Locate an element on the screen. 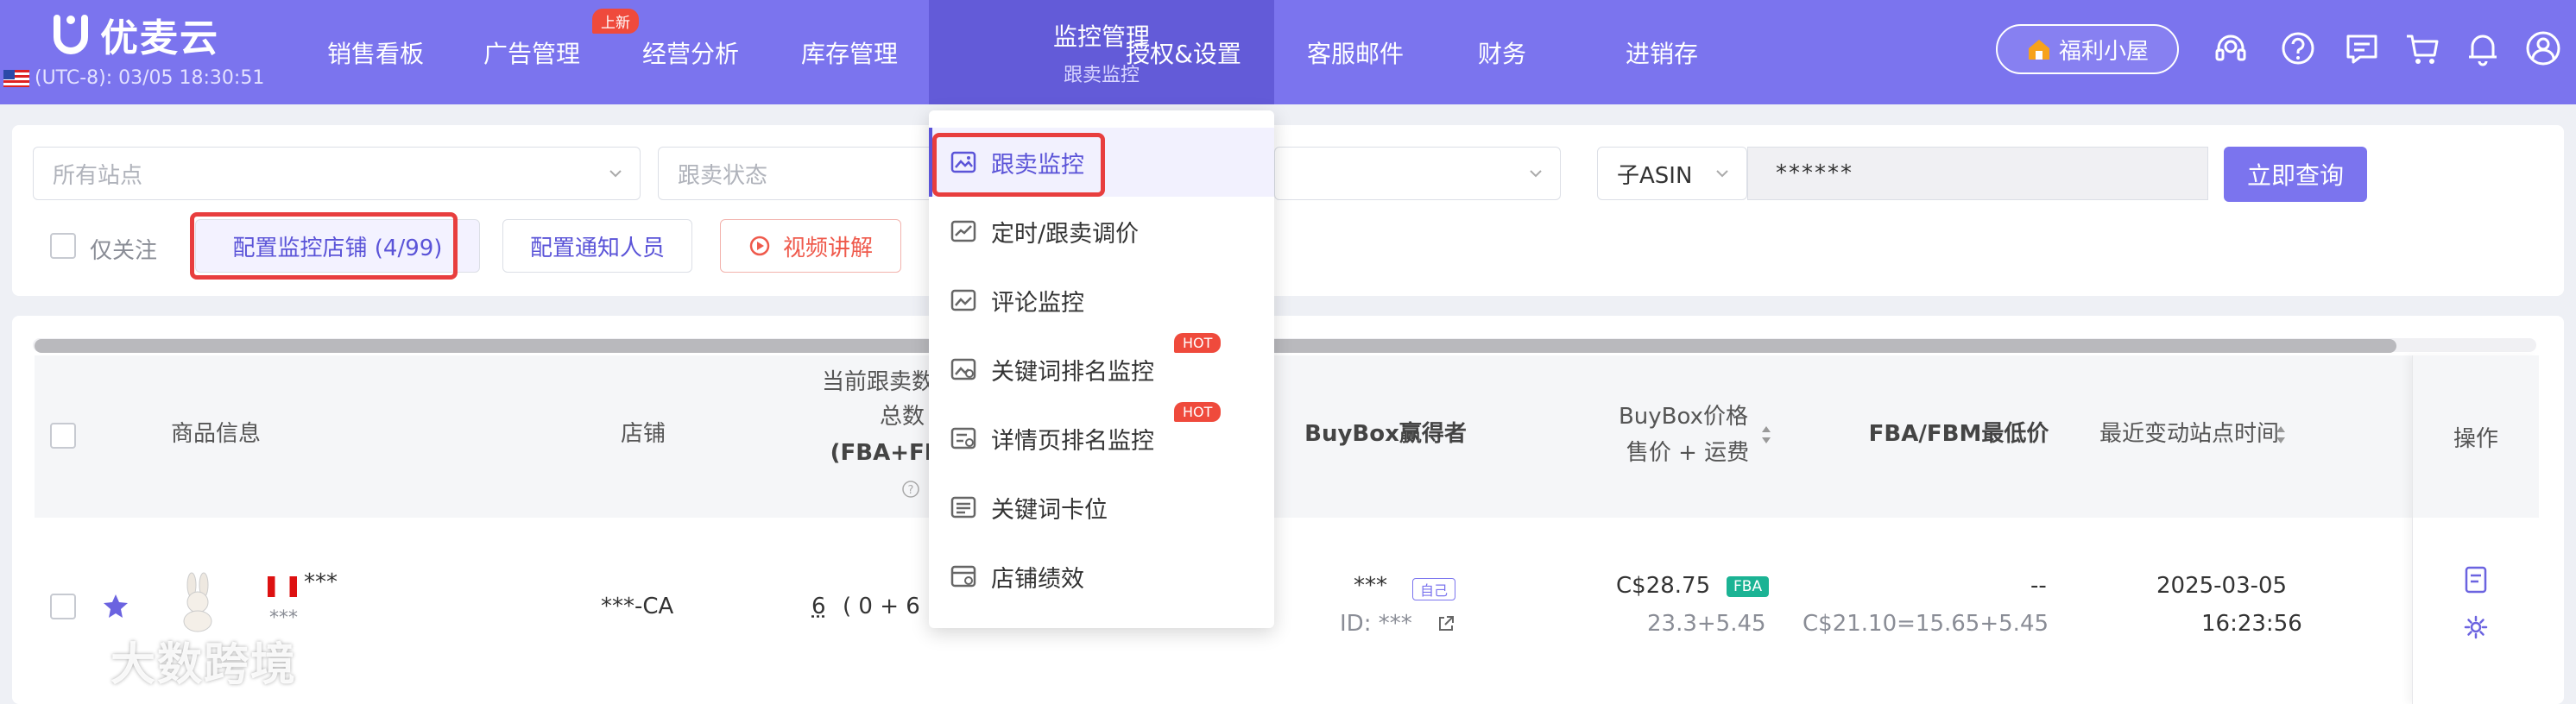 This screenshot has height=704, width=2576. row-count-total: 6 is located at coordinates (818, 606).